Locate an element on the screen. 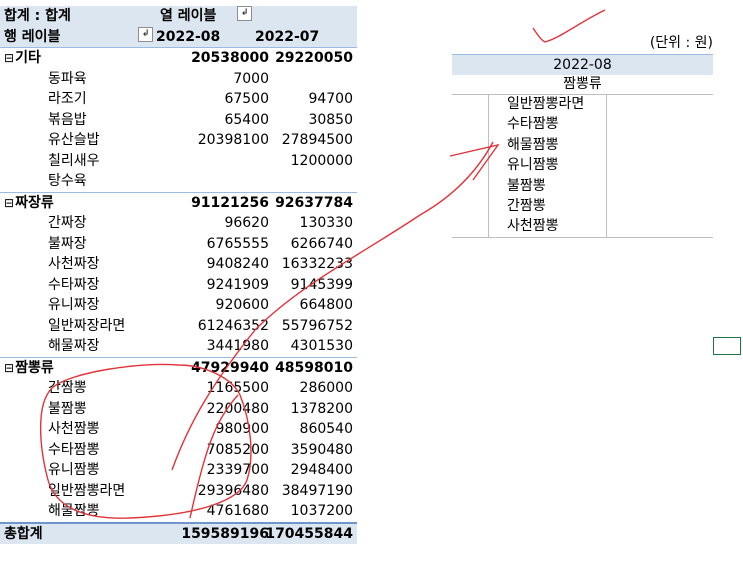 This screenshot has height=570, width=743. table-row: 유니짜장 920600 664800 is located at coordinates (178, 305).